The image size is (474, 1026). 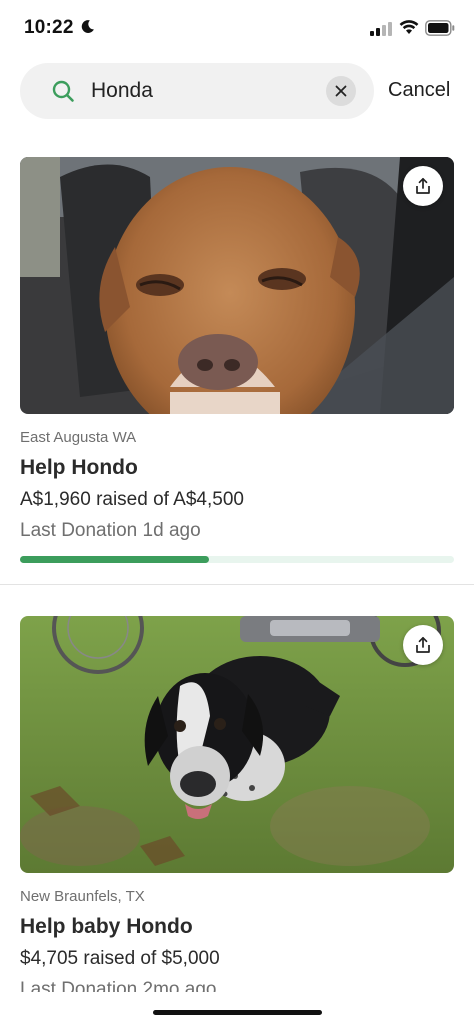 I want to click on fundraiser-title: Help Hondo, so click(x=79, y=468).